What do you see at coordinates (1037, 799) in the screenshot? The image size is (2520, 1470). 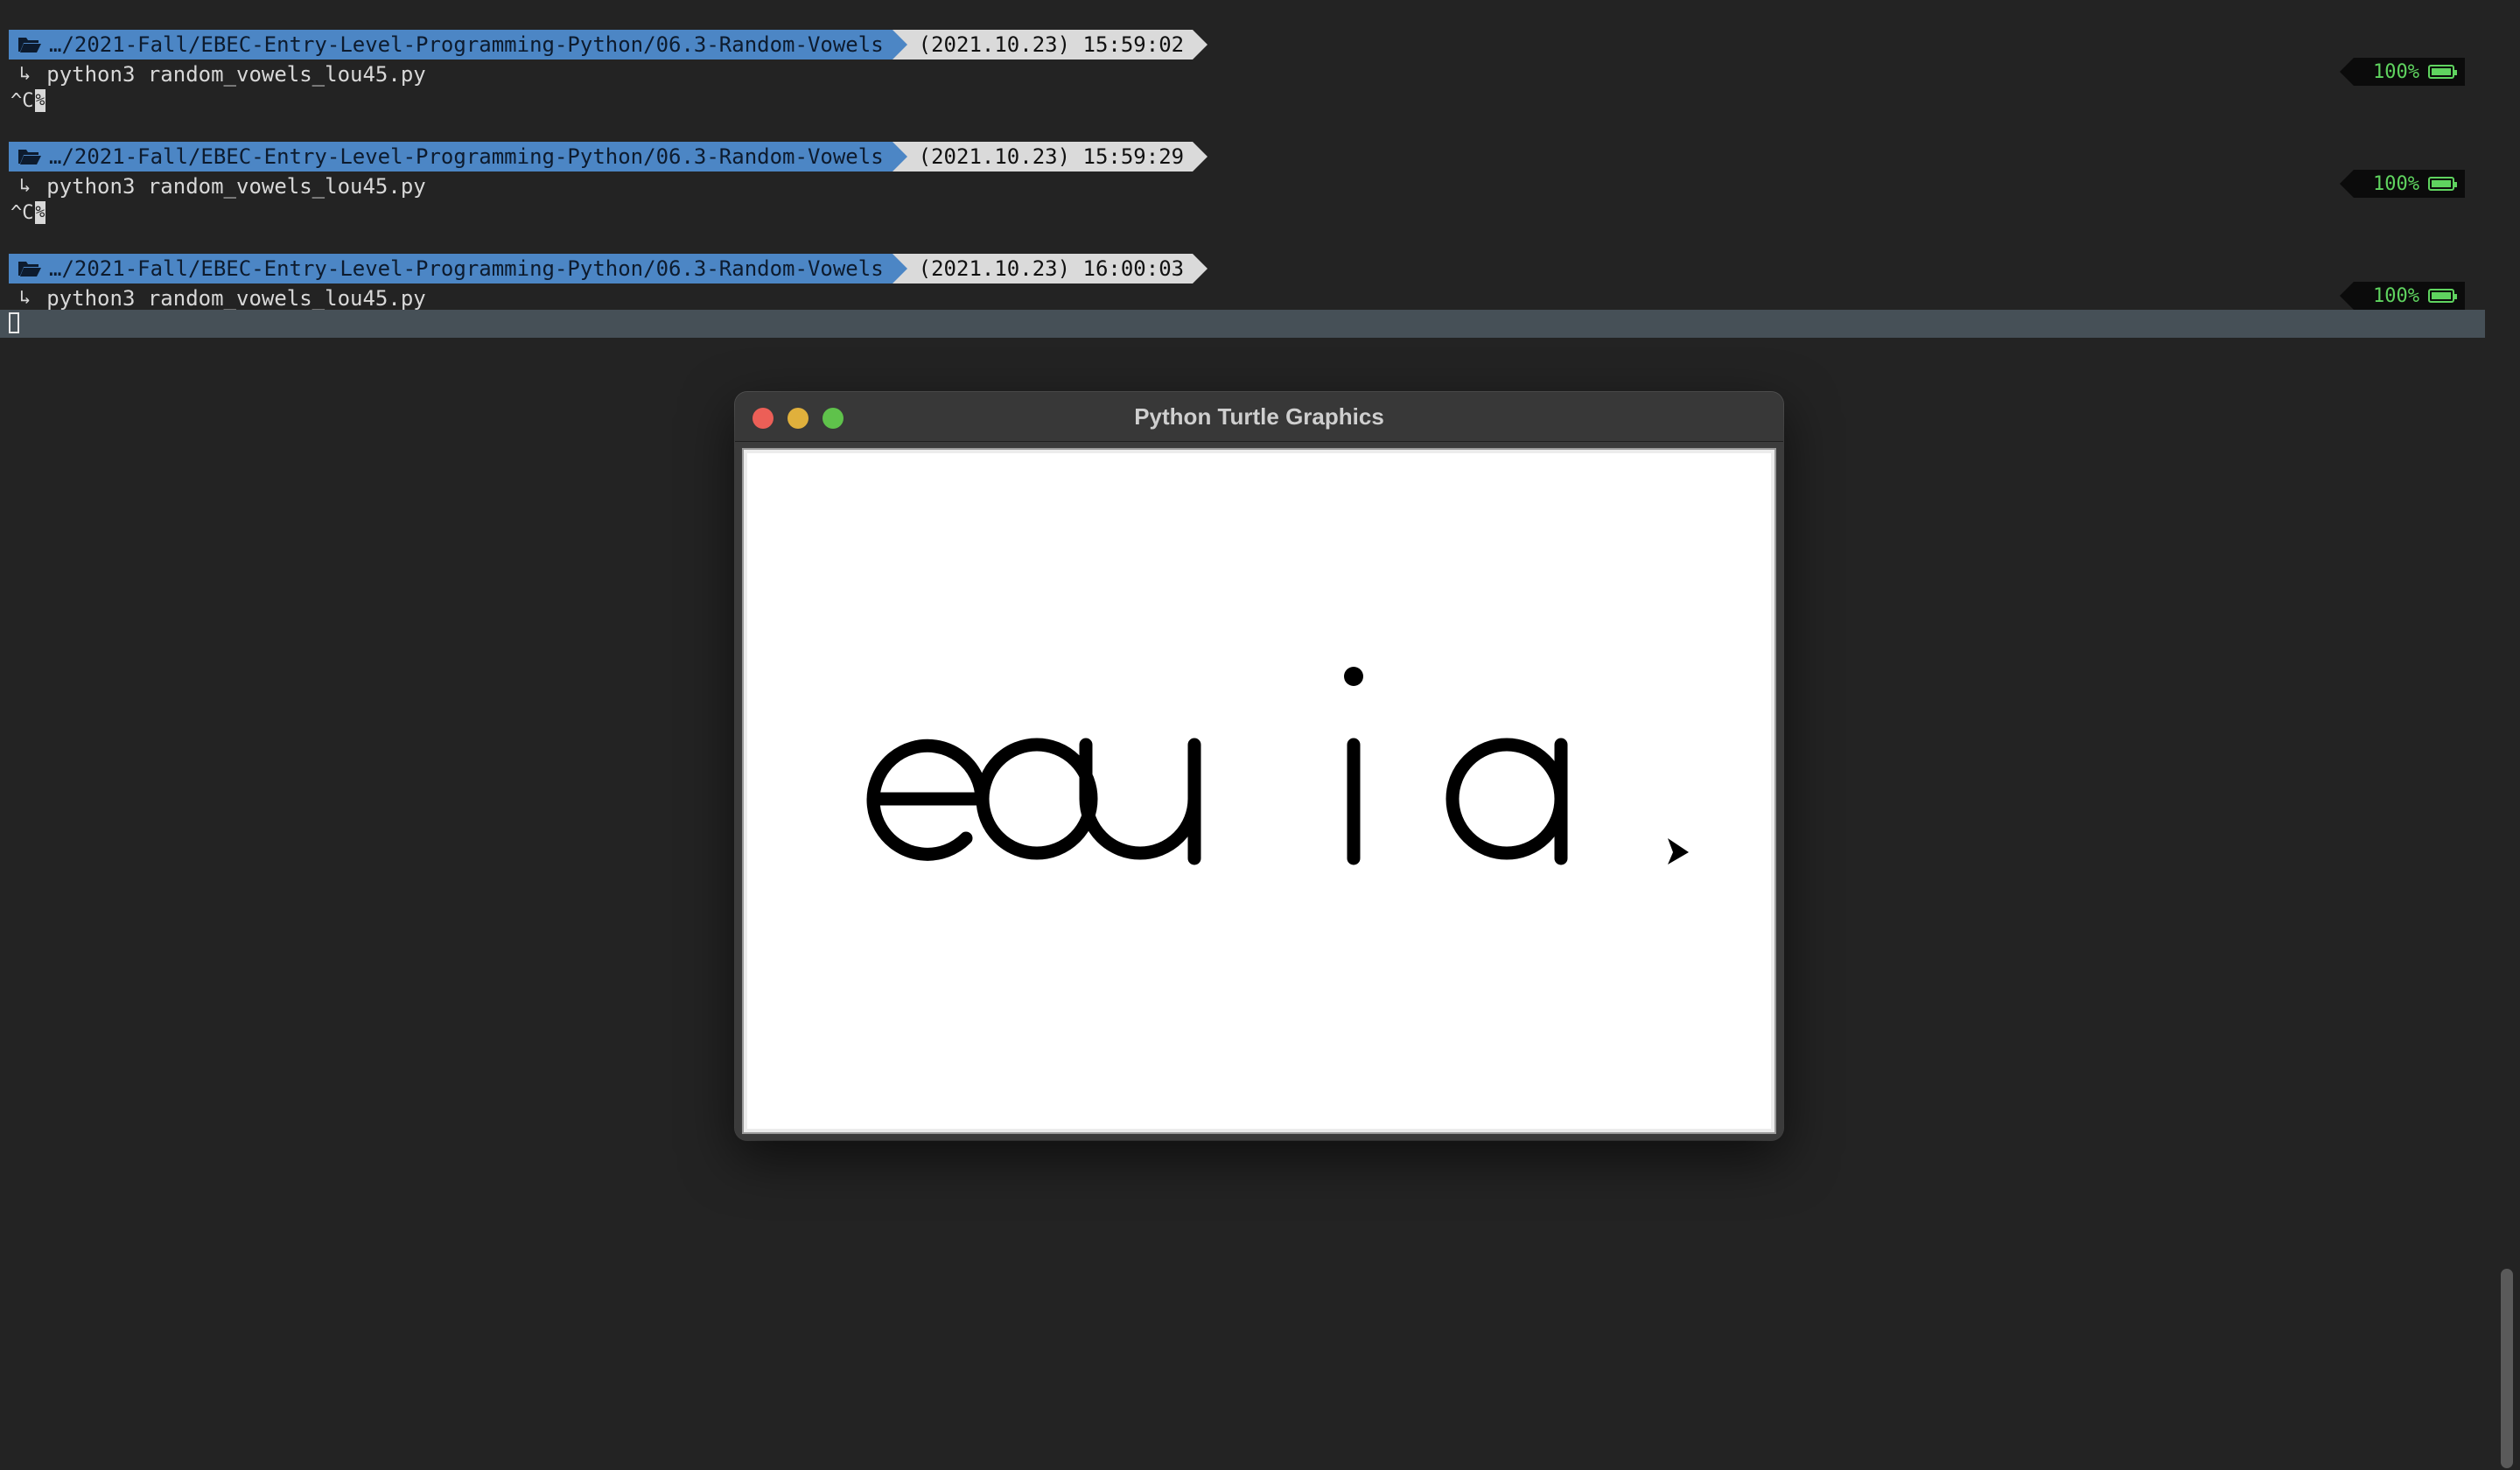 I see `letter-o` at bounding box center [1037, 799].